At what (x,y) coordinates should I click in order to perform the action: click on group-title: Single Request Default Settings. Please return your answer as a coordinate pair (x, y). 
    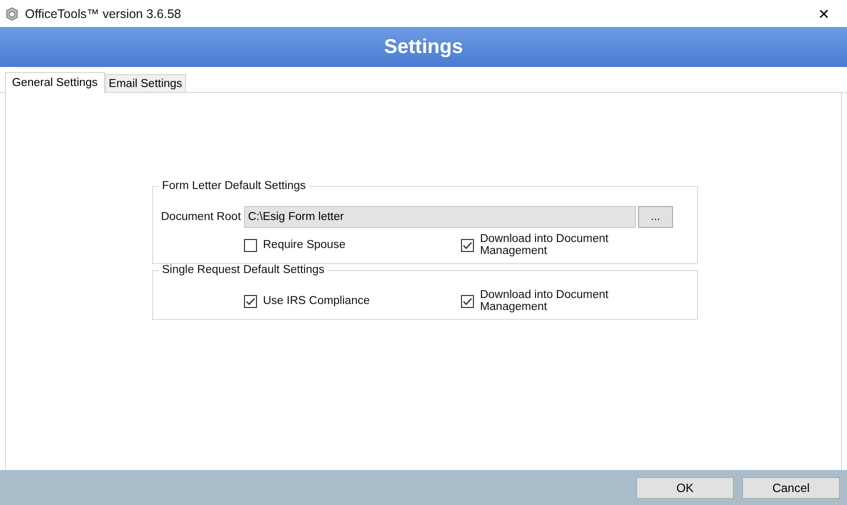
    Looking at the image, I should click on (243, 270).